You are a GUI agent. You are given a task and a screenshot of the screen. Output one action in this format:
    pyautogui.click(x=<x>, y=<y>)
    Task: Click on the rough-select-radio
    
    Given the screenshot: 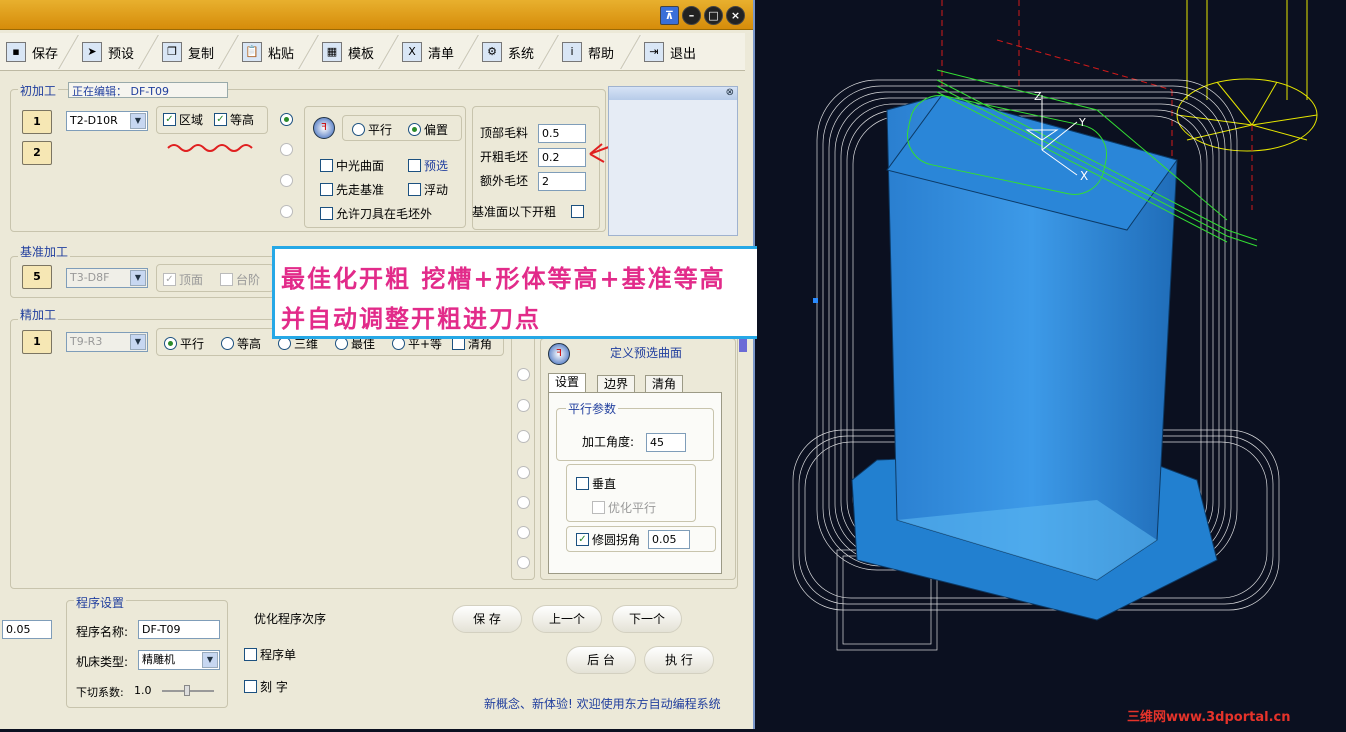 What is the action you would take?
    pyautogui.click(x=286, y=119)
    